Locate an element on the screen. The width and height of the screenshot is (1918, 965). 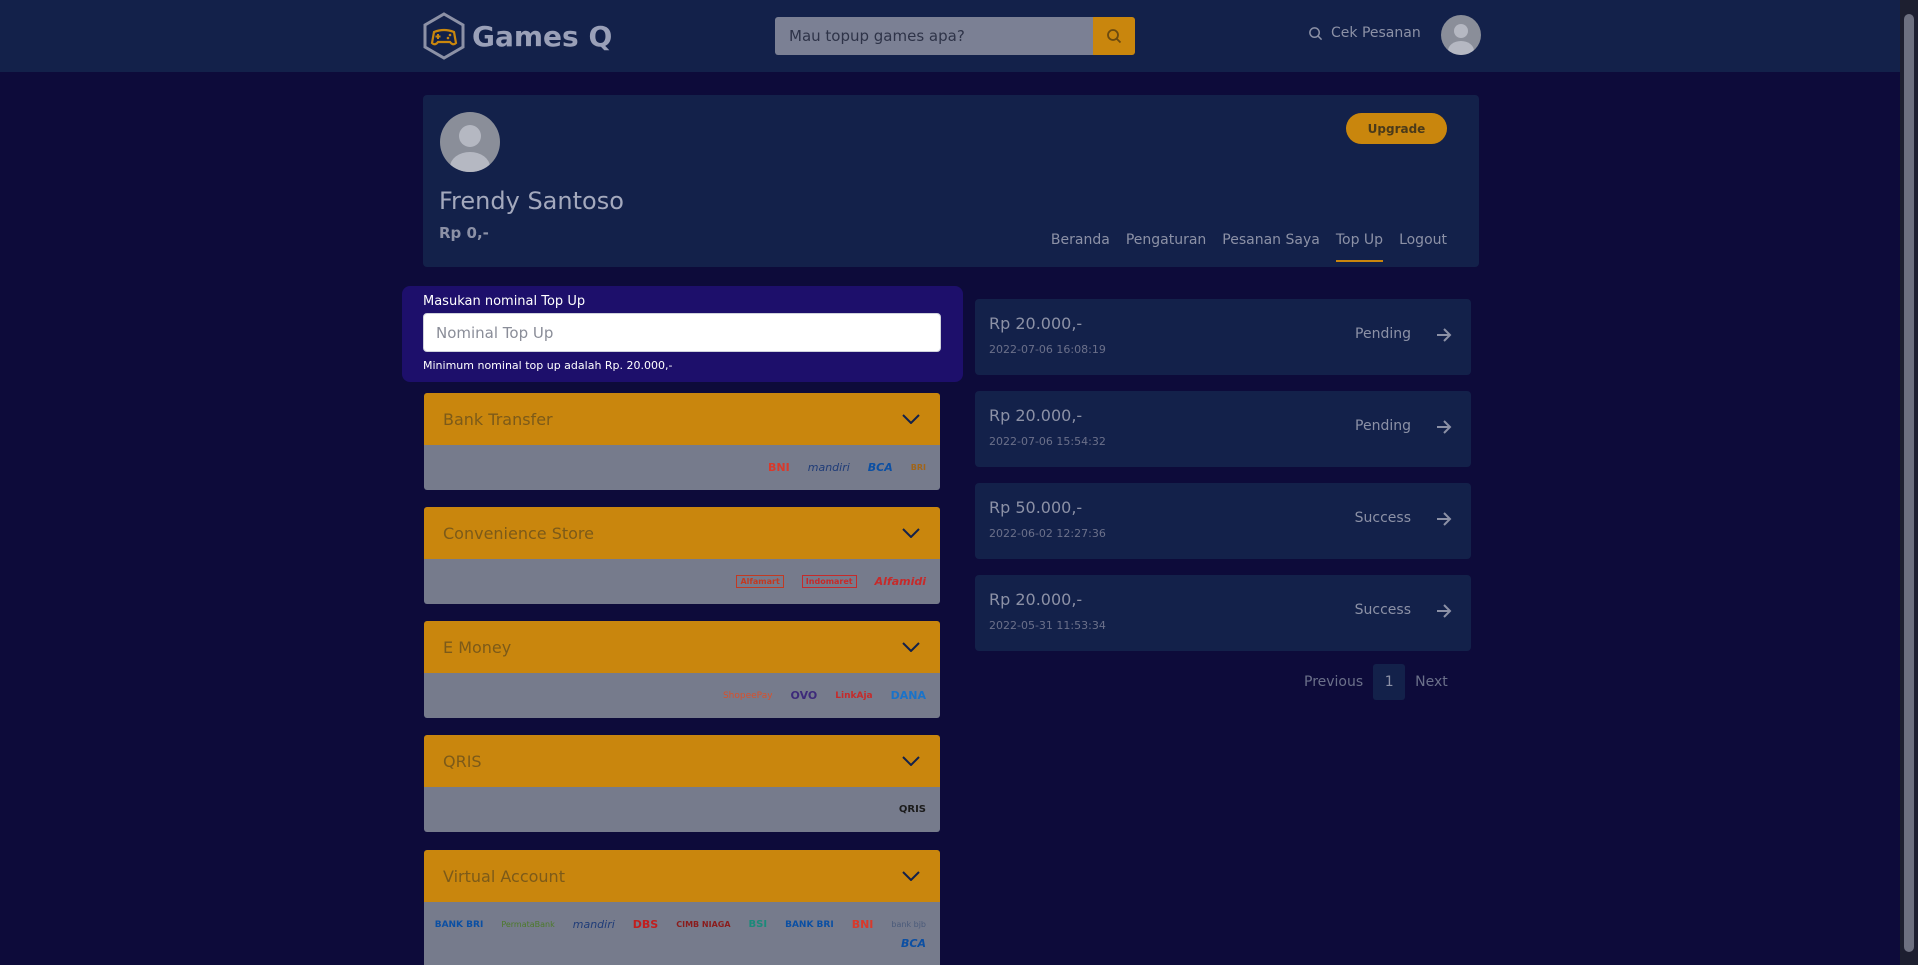
user-icon is located at coordinates (470, 148).